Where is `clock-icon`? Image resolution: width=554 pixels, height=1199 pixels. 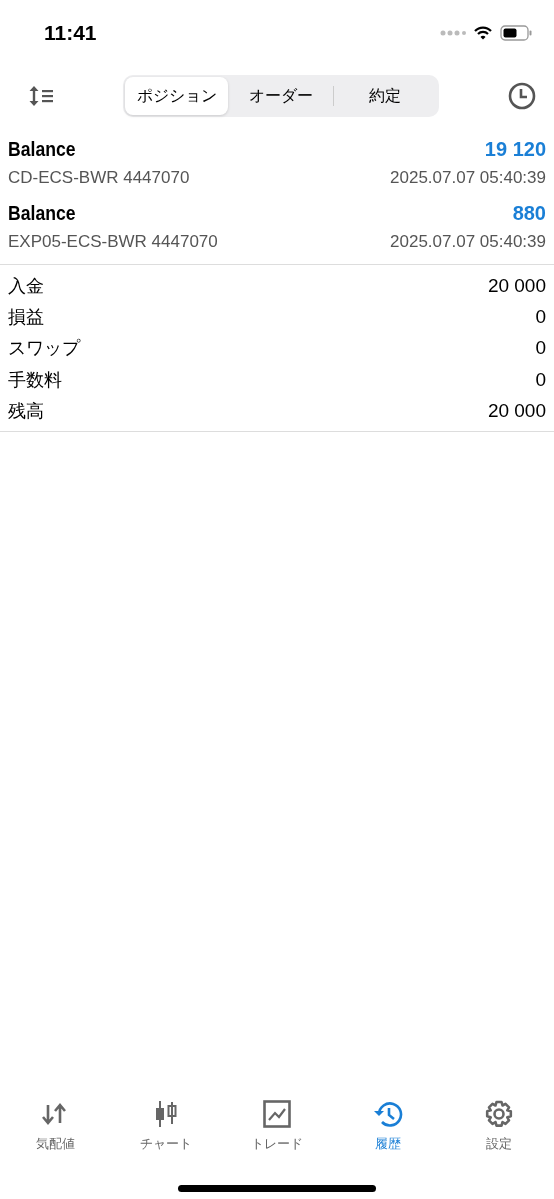 clock-icon is located at coordinates (522, 96).